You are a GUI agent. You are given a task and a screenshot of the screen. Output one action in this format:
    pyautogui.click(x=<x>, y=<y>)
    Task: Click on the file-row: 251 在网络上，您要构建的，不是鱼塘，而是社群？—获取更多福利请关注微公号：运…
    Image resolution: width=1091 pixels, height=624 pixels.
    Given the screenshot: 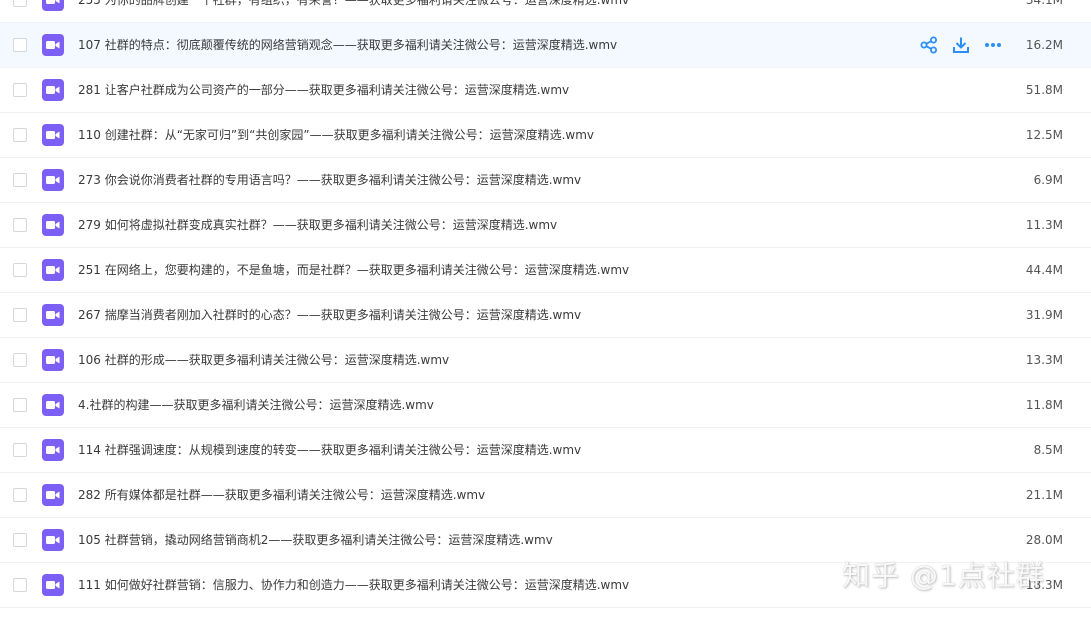 What is the action you would take?
    pyautogui.click(x=545, y=270)
    